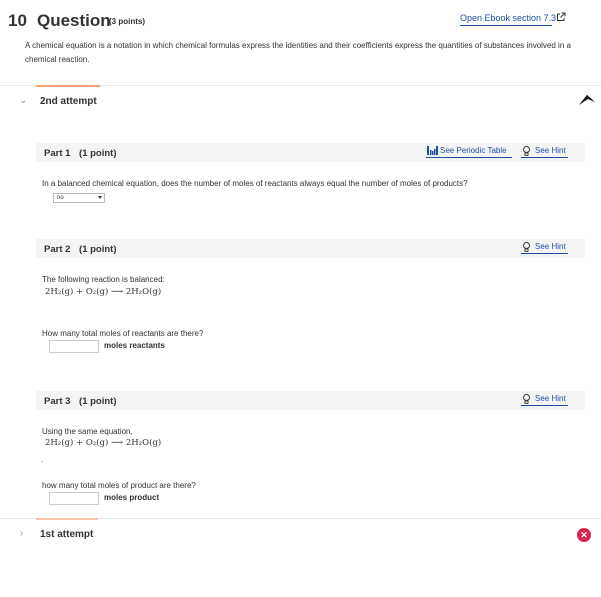 The height and width of the screenshot is (597, 601). What do you see at coordinates (57, 249) in the screenshot?
I see `part-2-label: Part 2` at bounding box center [57, 249].